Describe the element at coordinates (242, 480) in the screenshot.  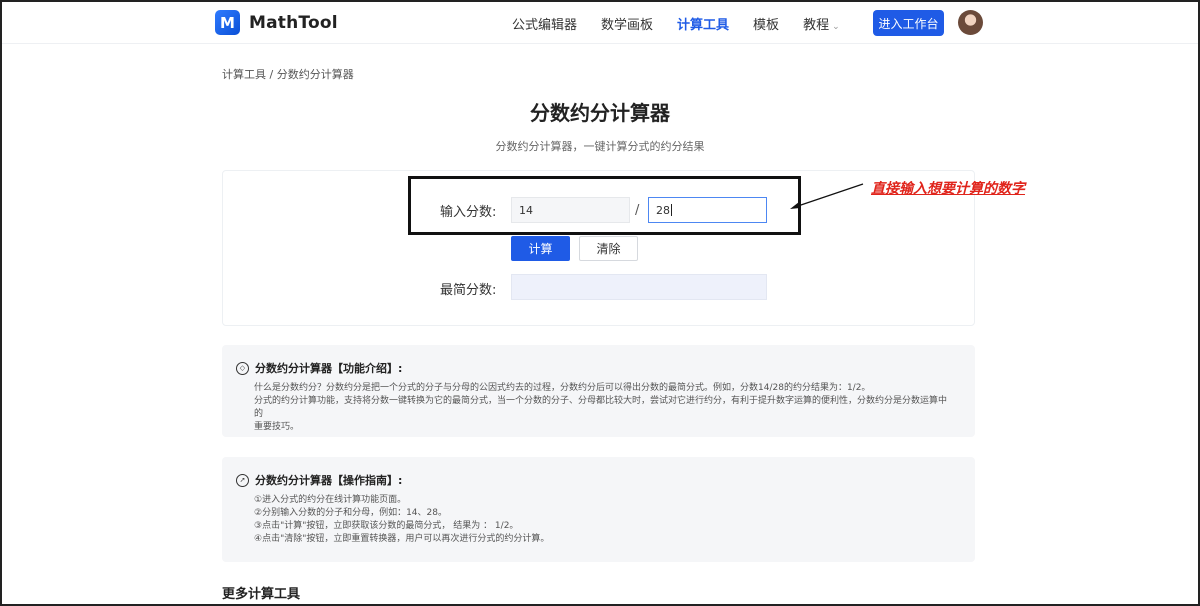
I see `compass-icon: ➚` at that location.